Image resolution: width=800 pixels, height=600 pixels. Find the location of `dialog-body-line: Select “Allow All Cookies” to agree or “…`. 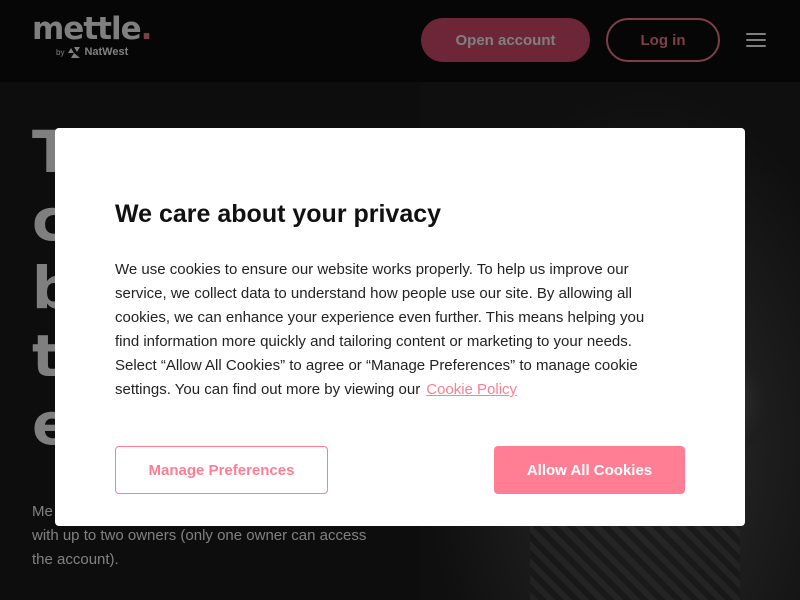

dialog-body-line: Select “Allow All Cookies” to agree or “… is located at coordinates (376, 365).